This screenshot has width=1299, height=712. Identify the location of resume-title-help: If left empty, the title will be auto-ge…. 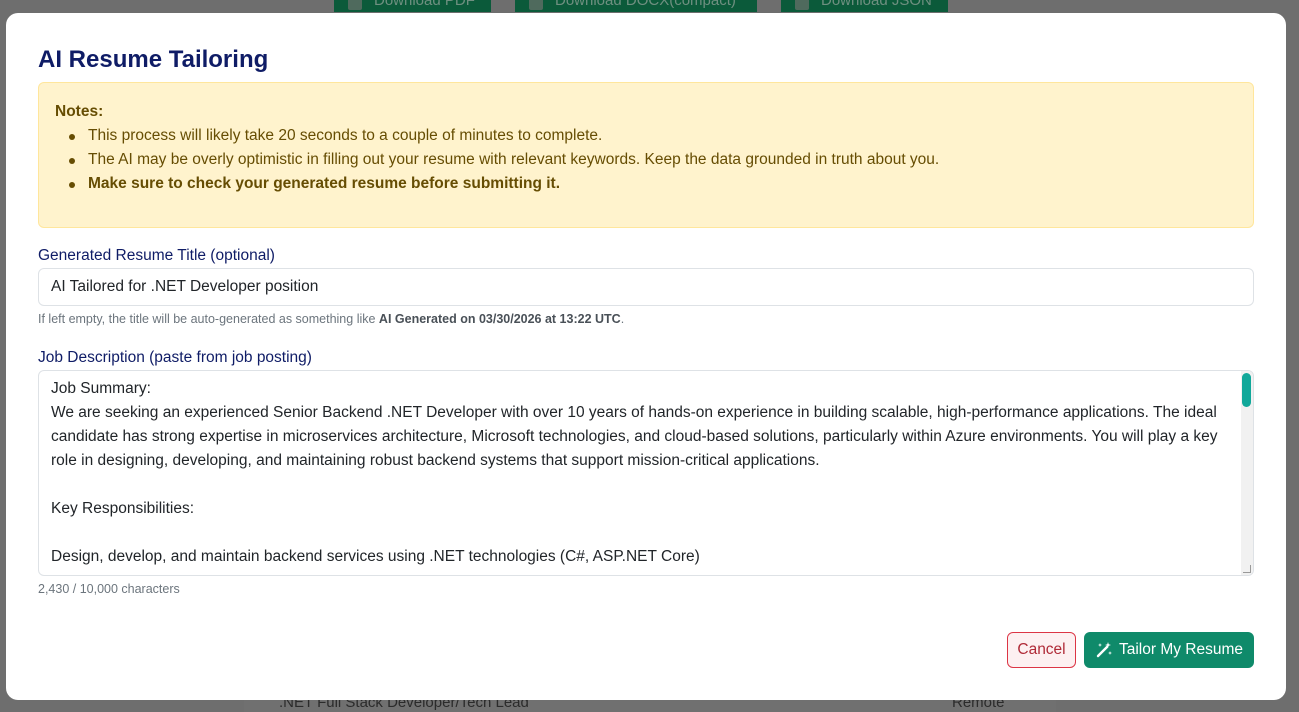
(331, 319).